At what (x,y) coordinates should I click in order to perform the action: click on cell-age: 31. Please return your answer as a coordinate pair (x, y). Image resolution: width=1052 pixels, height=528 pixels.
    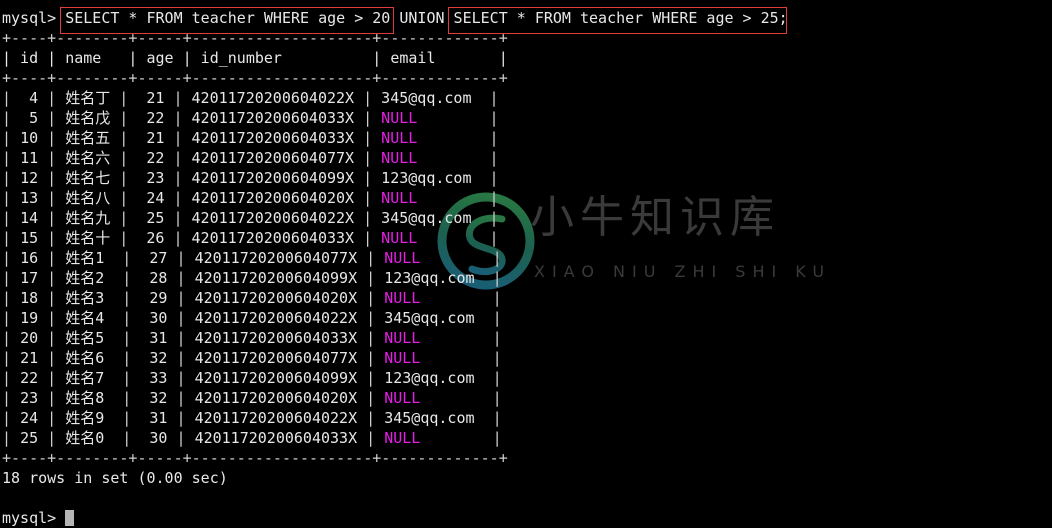
    Looking at the image, I should click on (154, 418).